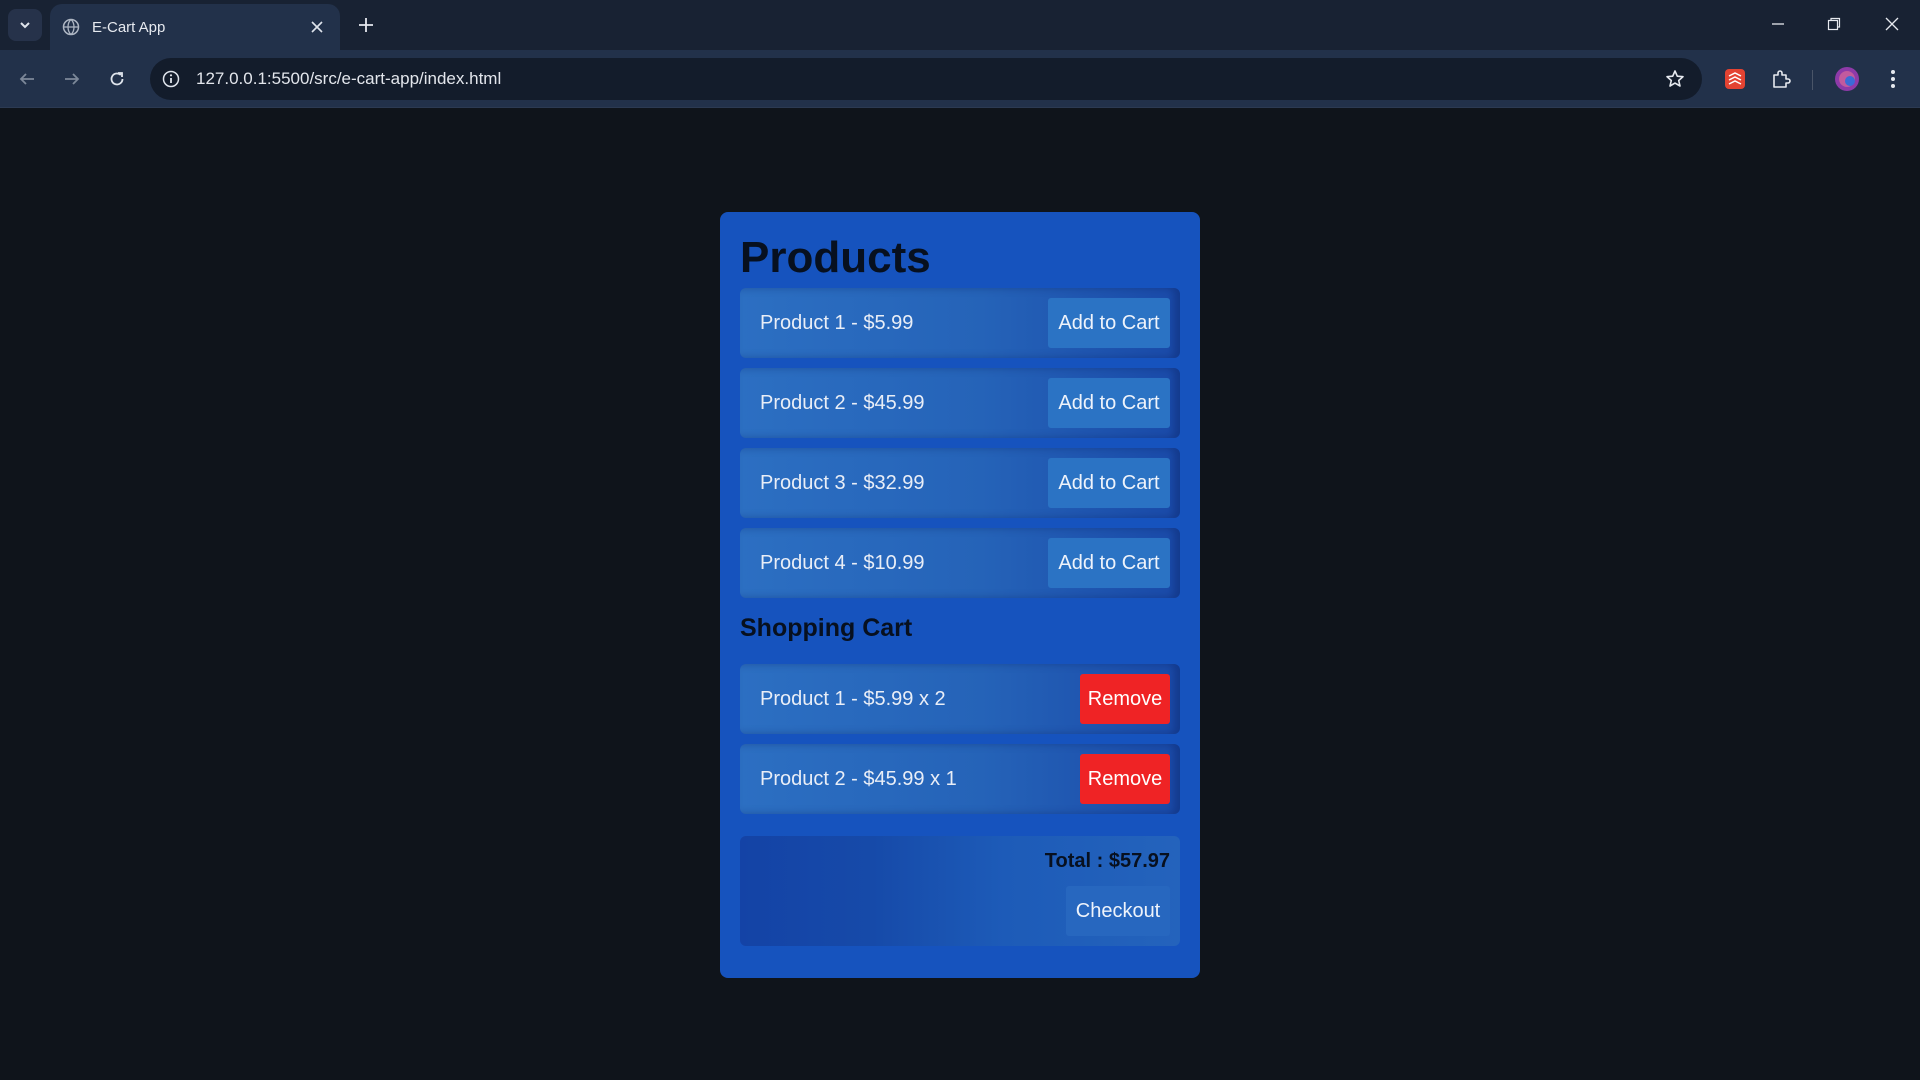  What do you see at coordinates (826, 628) in the screenshot?
I see `shopping-cart-heading: Shopping Cart` at bounding box center [826, 628].